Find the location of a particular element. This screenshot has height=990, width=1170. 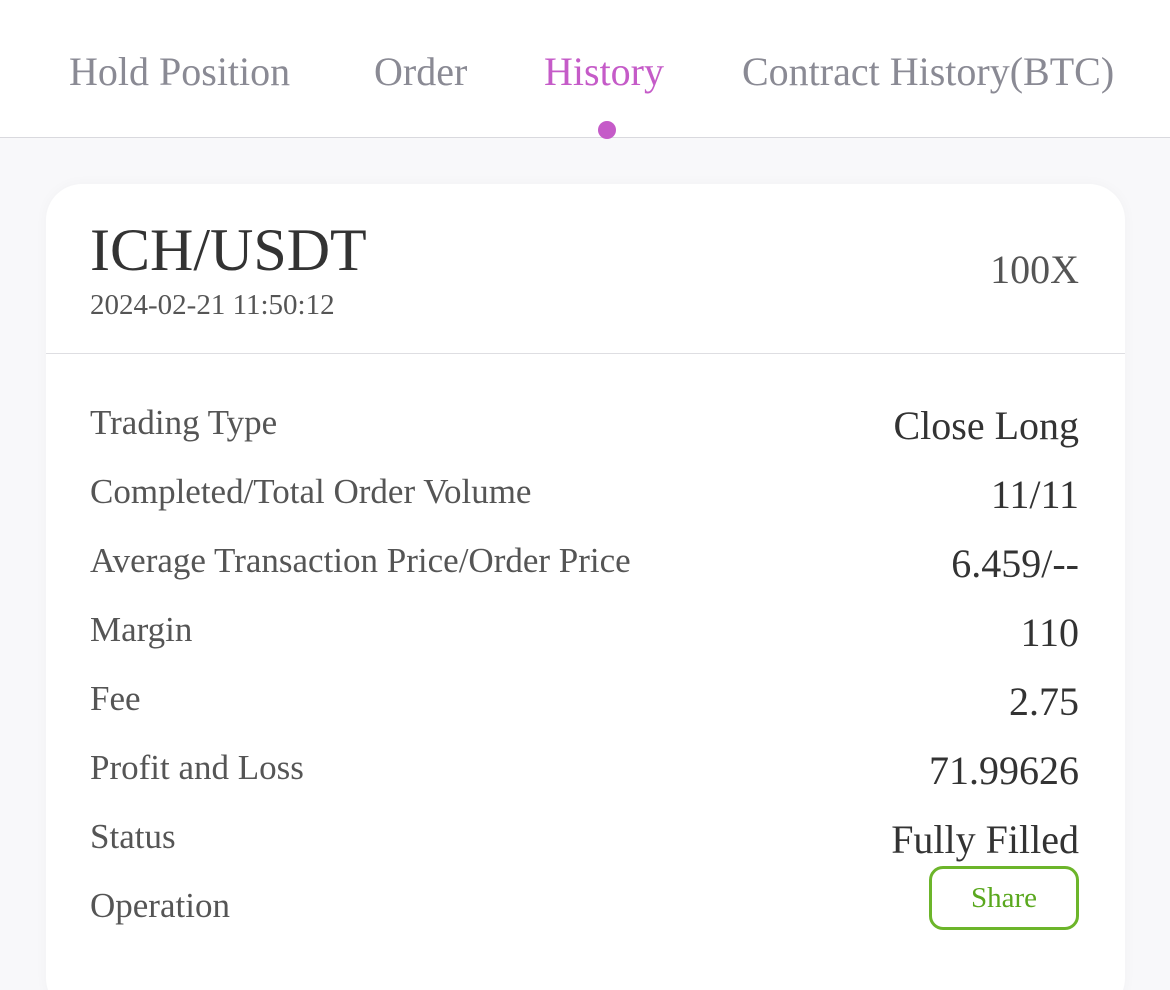

row-trading-type: Trading Type Close Long is located at coordinates (584, 433).